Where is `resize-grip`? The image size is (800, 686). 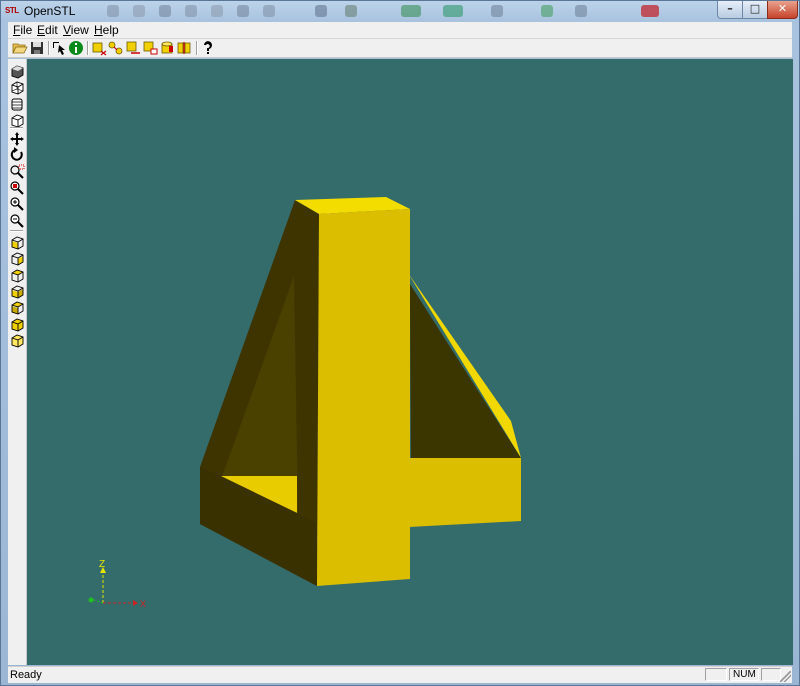 resize-grip is located at coordinates (785, 676).